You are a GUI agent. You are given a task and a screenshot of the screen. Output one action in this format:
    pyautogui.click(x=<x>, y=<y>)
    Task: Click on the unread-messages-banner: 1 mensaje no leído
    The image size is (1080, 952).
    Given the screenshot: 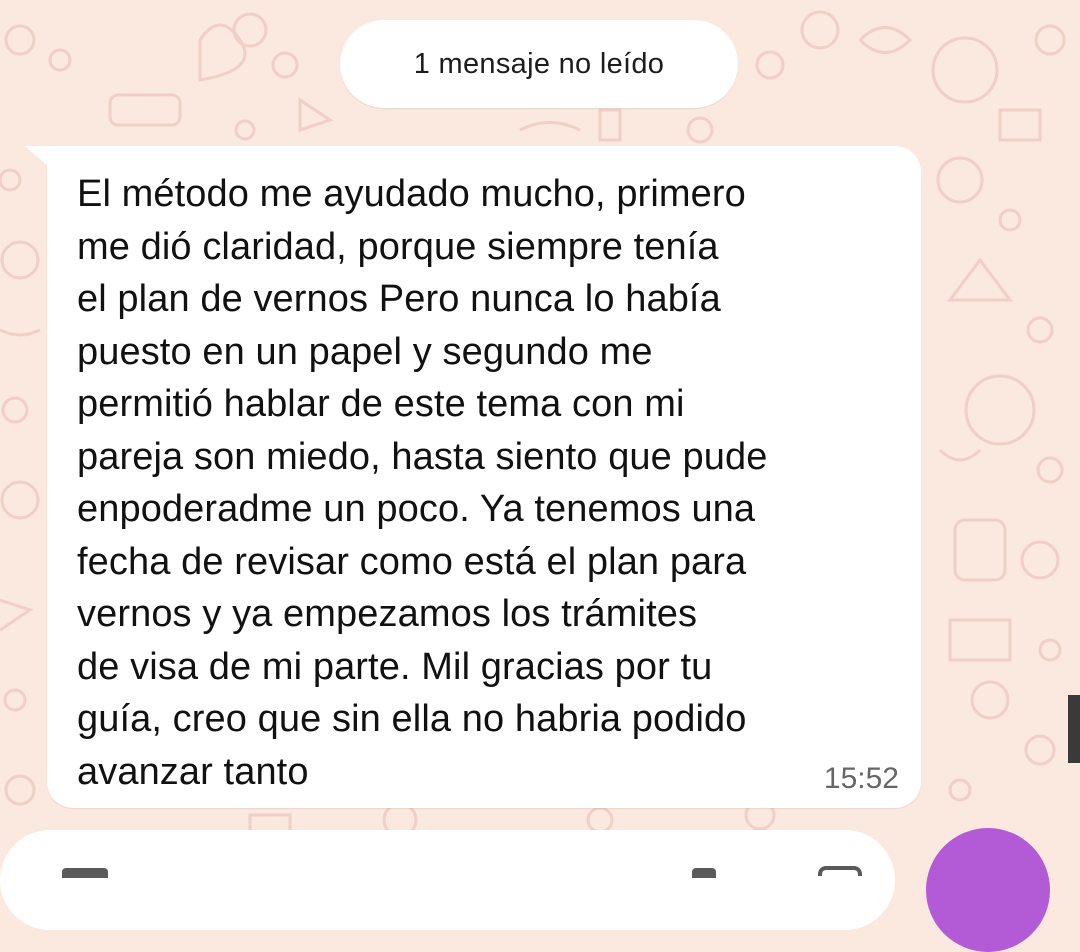 What is the action you would take?
    pyautogui.click(x=539, y=64)
    